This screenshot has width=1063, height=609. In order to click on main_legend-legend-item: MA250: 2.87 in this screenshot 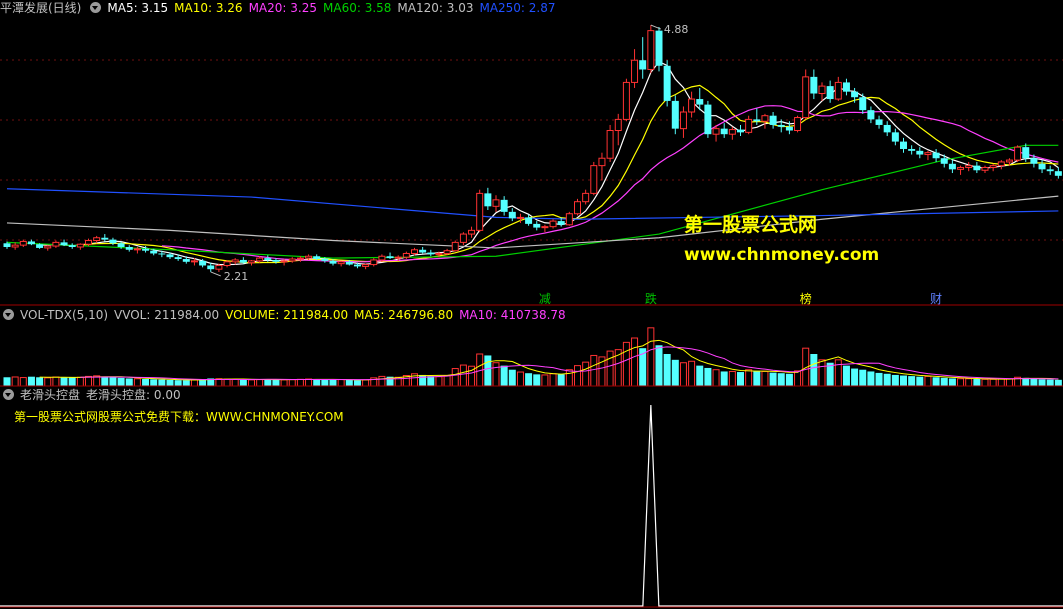, I will do `click(517, 8)`.